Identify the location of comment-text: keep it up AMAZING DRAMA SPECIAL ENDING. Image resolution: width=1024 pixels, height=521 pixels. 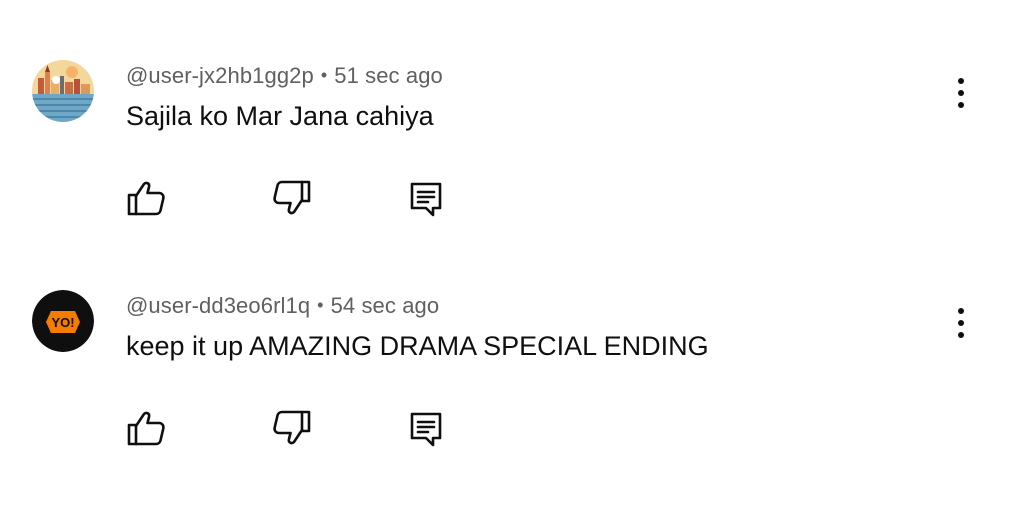
(417, 346).